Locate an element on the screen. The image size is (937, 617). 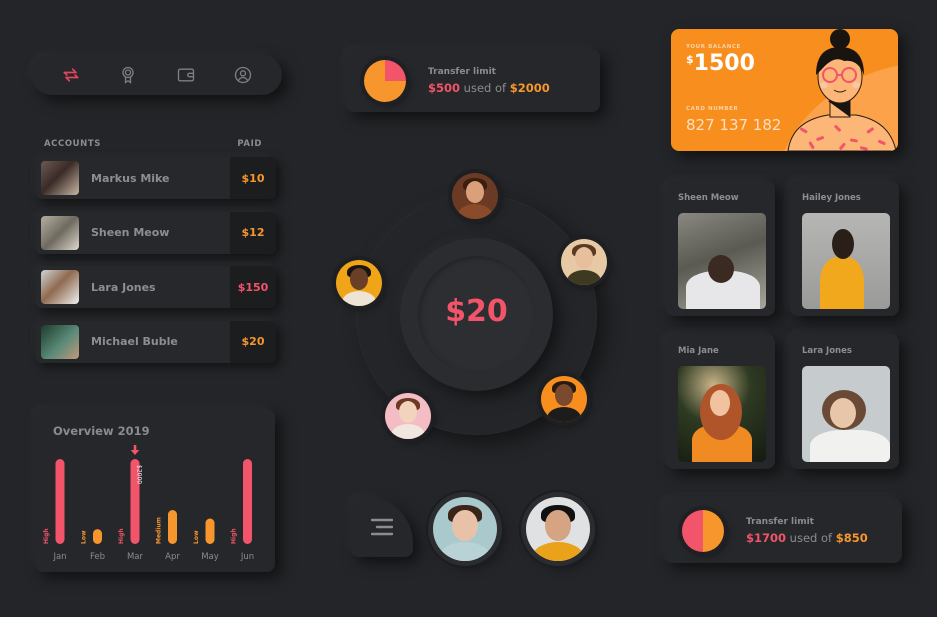
bar-jun is located at coordinates (247, 501).